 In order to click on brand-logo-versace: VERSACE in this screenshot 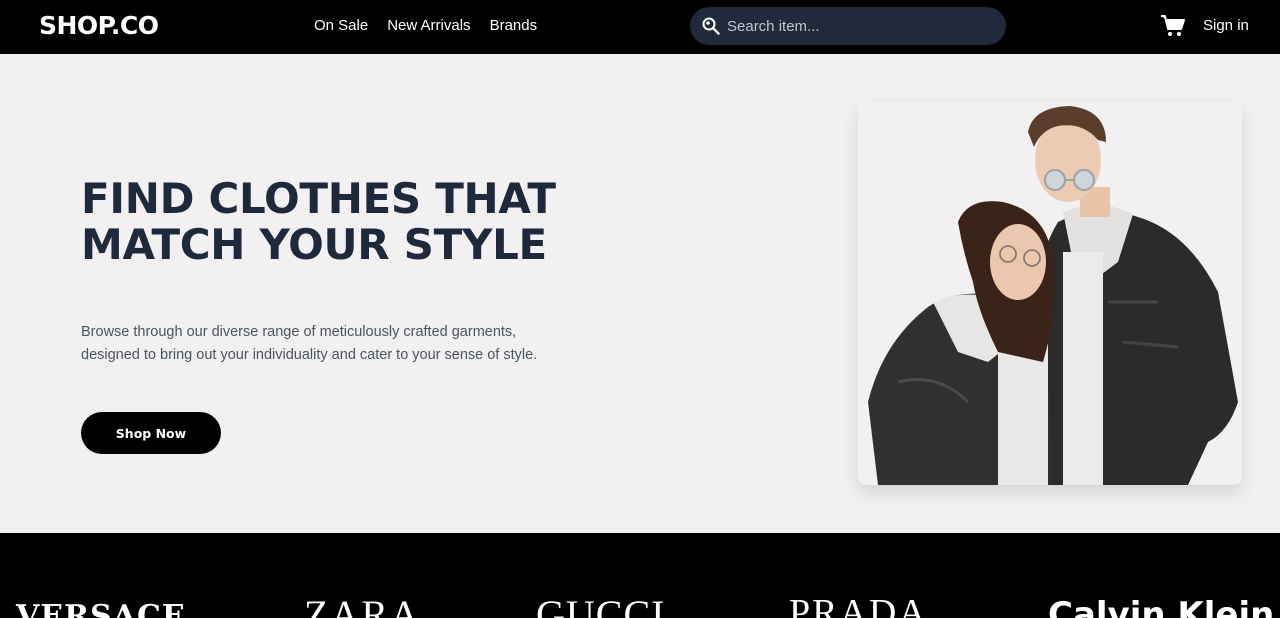, I will do `click(101, 608)`.